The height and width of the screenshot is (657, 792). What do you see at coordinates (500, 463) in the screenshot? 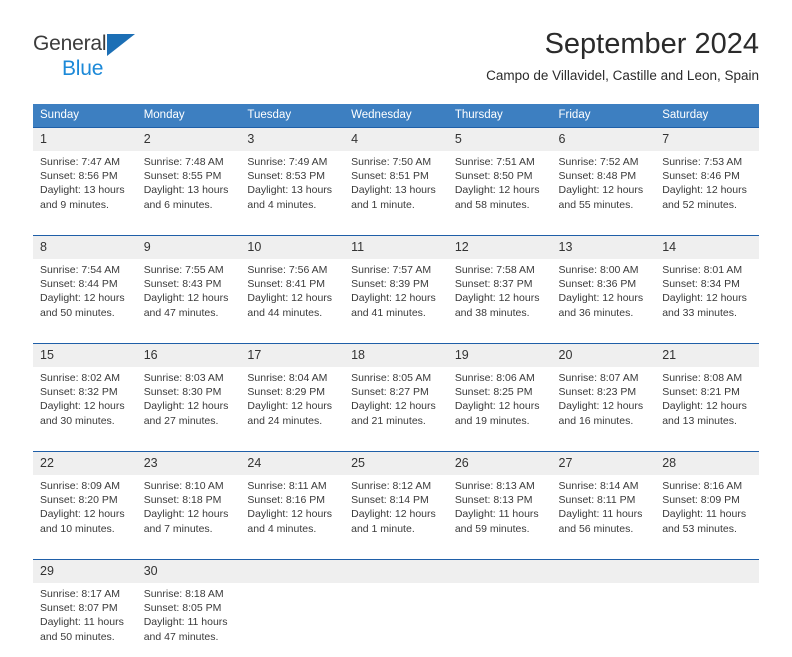
I see `day-number-cell: 26` at bounding box center [500, 463].